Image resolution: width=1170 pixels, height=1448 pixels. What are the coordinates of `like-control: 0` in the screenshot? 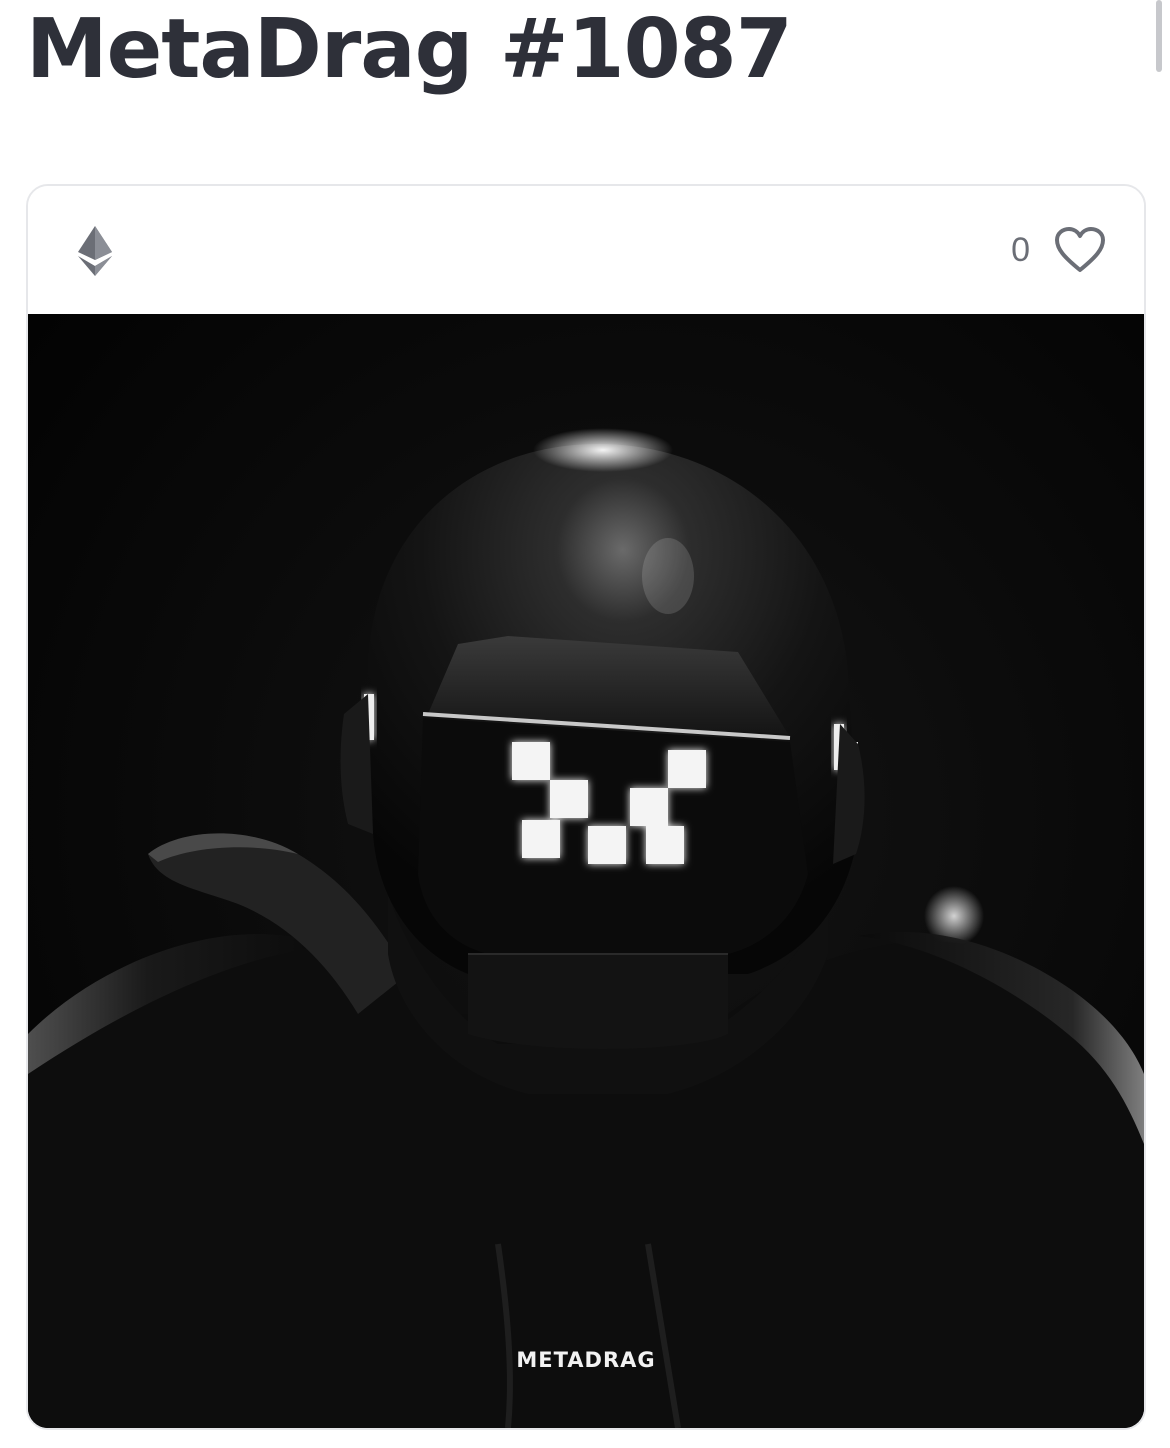 It's located at (1058, 250).